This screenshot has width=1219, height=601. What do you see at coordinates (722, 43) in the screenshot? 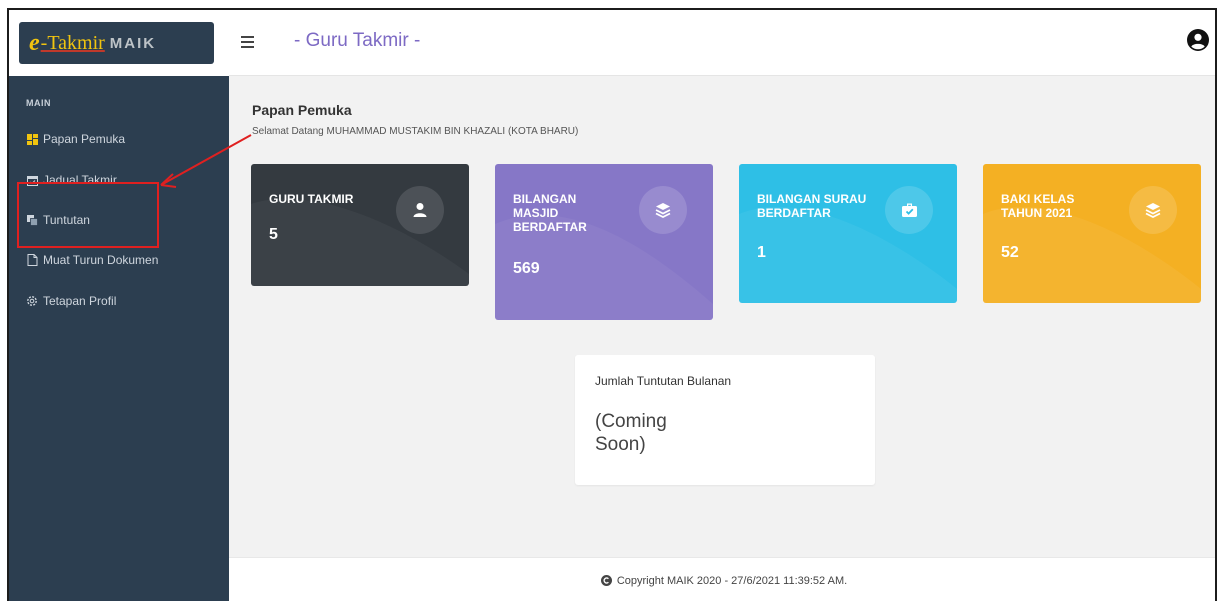
I see `topbar: - Guru Takmir -` at bounding box center [722, 43].